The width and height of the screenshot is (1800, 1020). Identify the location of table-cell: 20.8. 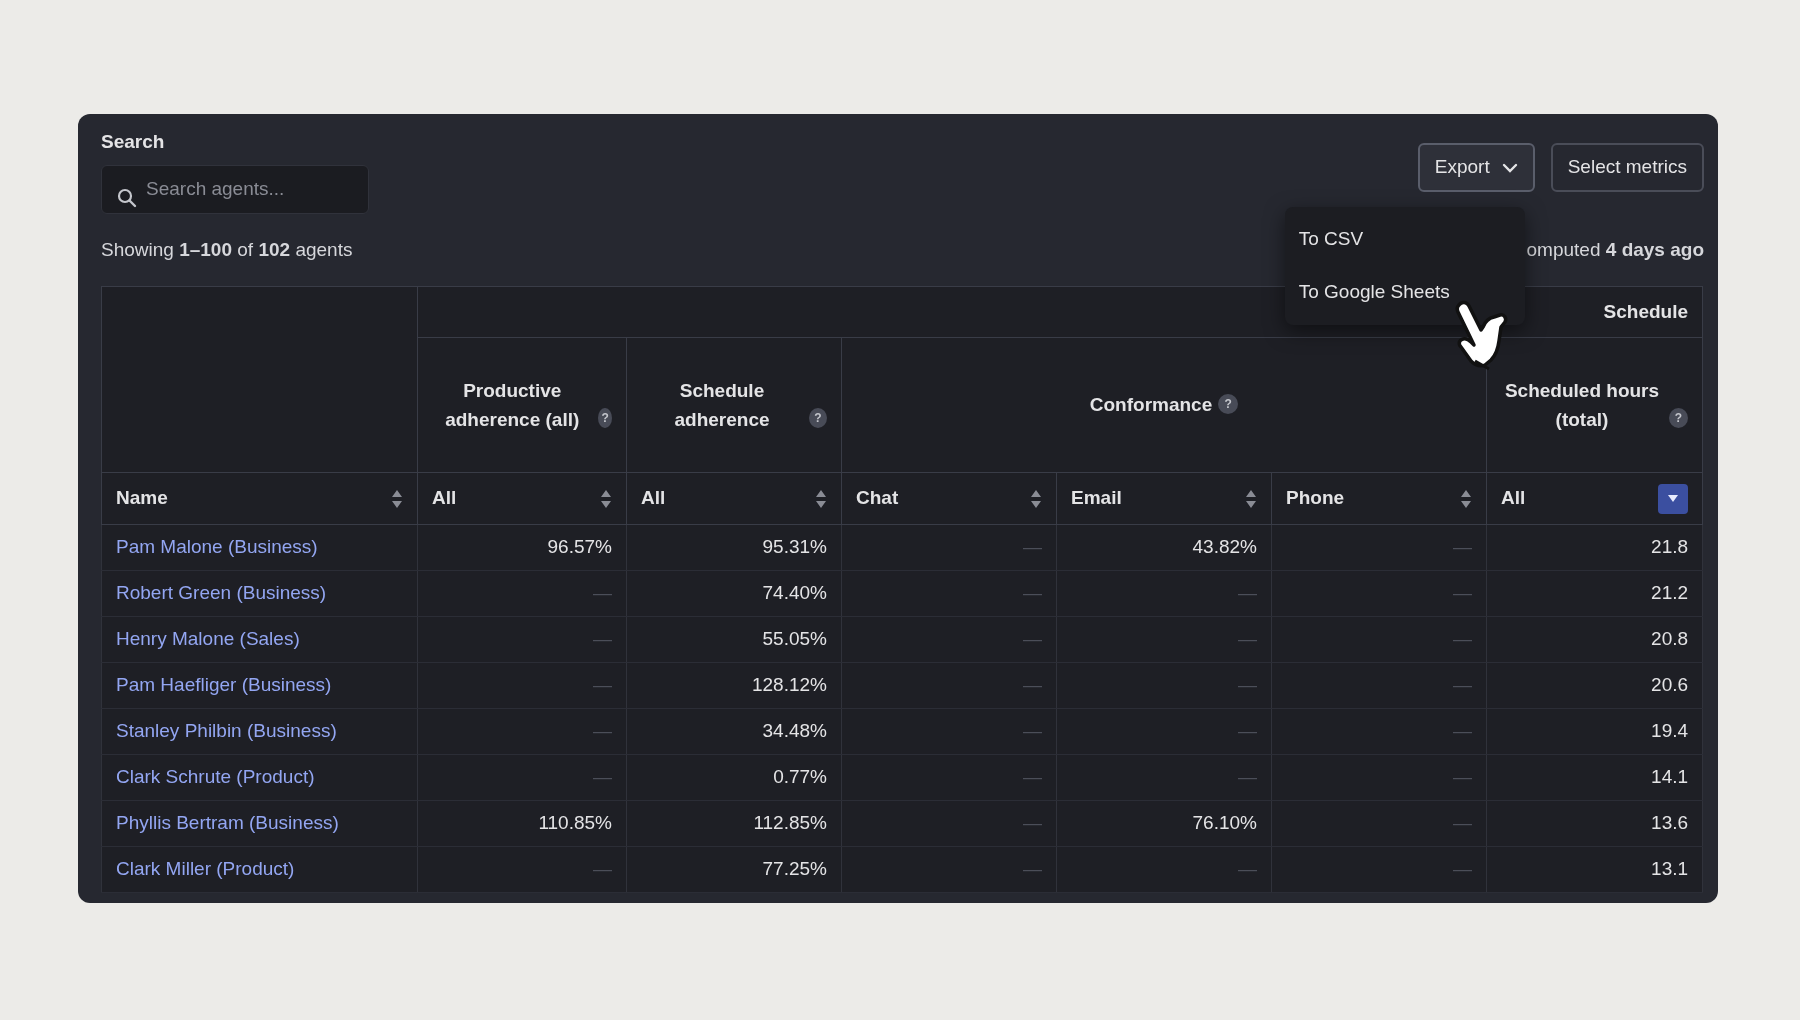
(1670, 639).